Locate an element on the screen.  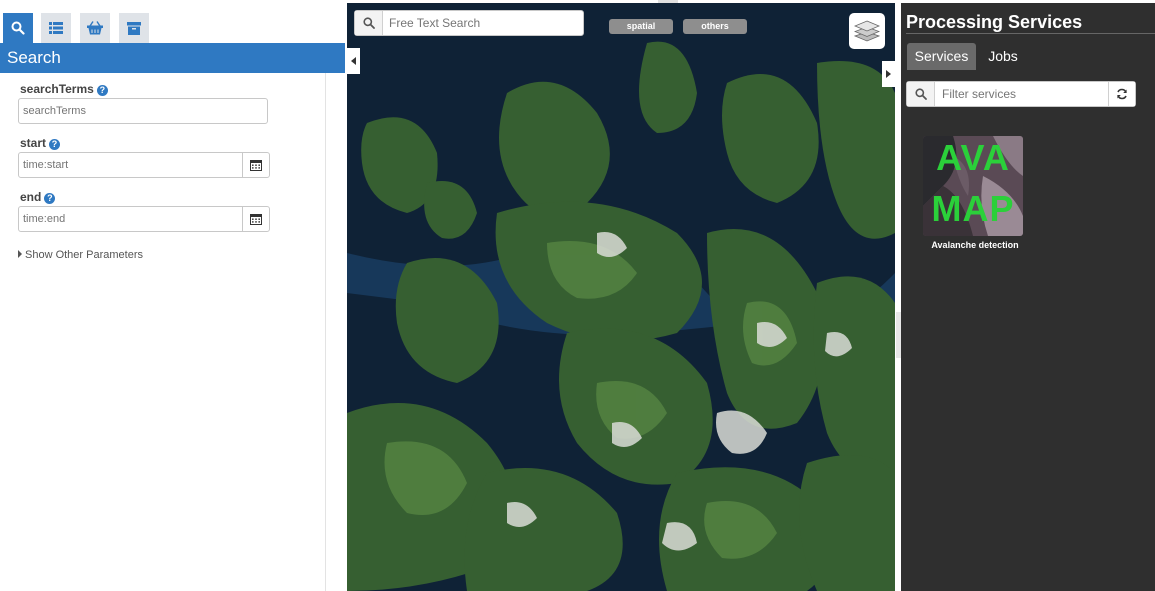
collapse-right-panel-button is located at coordinates (888, 74).